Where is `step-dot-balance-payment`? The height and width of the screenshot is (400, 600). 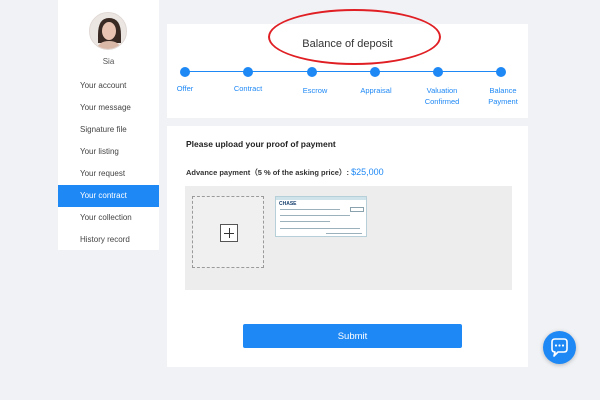
step-dot-balance-payment is located at coordinates (501, 72).